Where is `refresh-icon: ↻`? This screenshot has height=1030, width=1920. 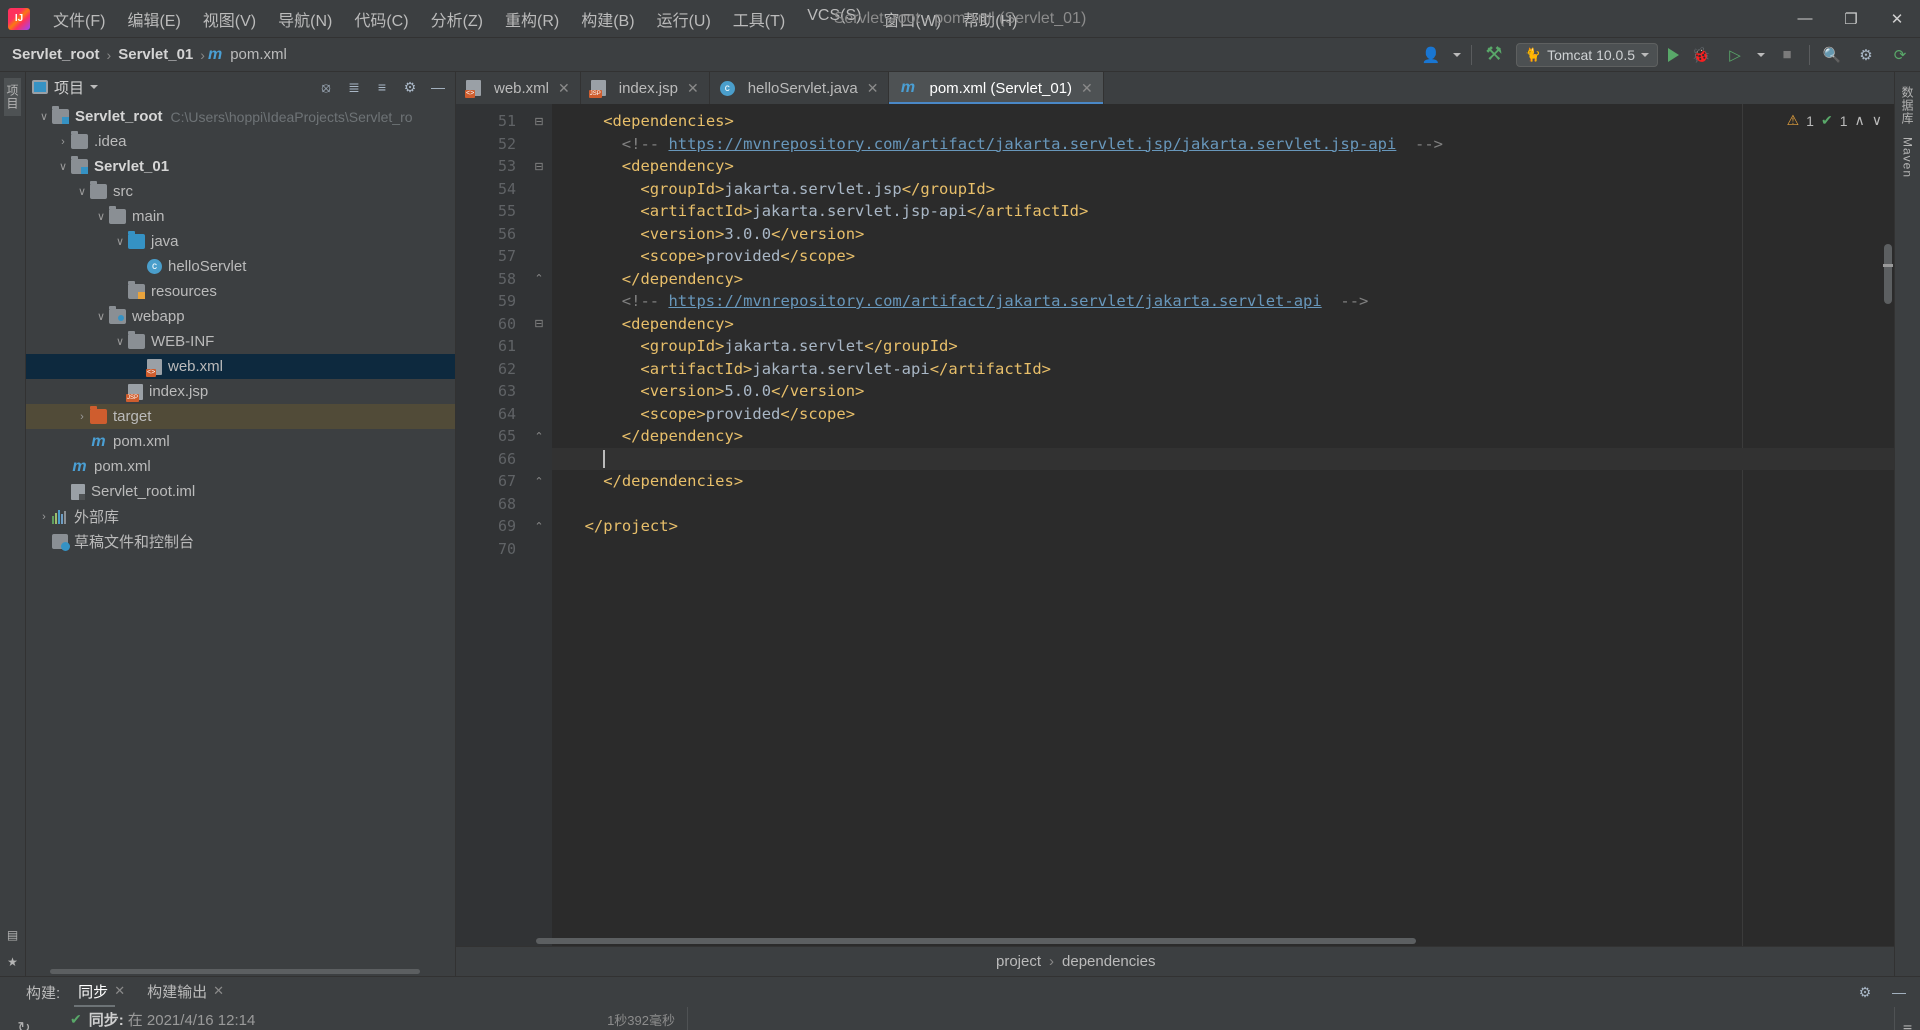 refresh-icon: ↻ is located at coordinates (24, 1023).